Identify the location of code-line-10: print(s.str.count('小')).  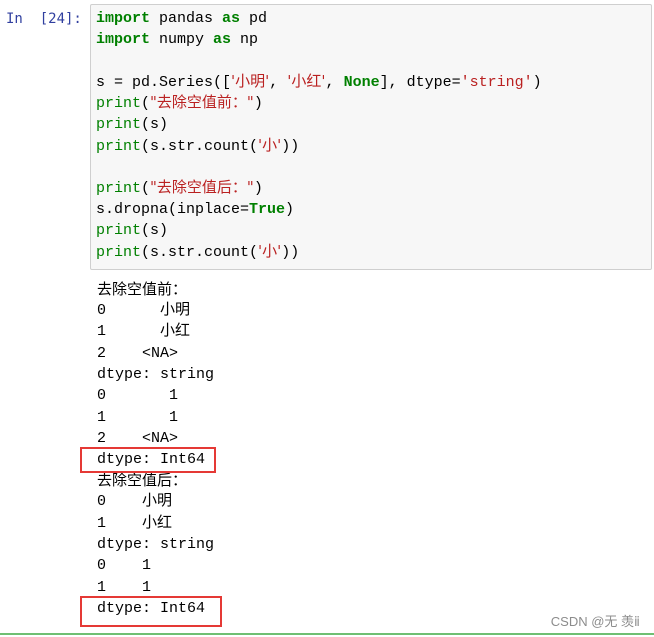
(197, 251).